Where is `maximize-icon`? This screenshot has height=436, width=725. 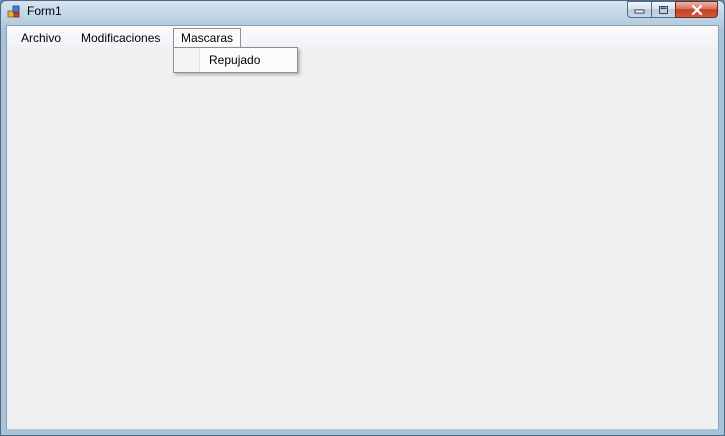
maximize-icon is located at coordinates (663, 9).